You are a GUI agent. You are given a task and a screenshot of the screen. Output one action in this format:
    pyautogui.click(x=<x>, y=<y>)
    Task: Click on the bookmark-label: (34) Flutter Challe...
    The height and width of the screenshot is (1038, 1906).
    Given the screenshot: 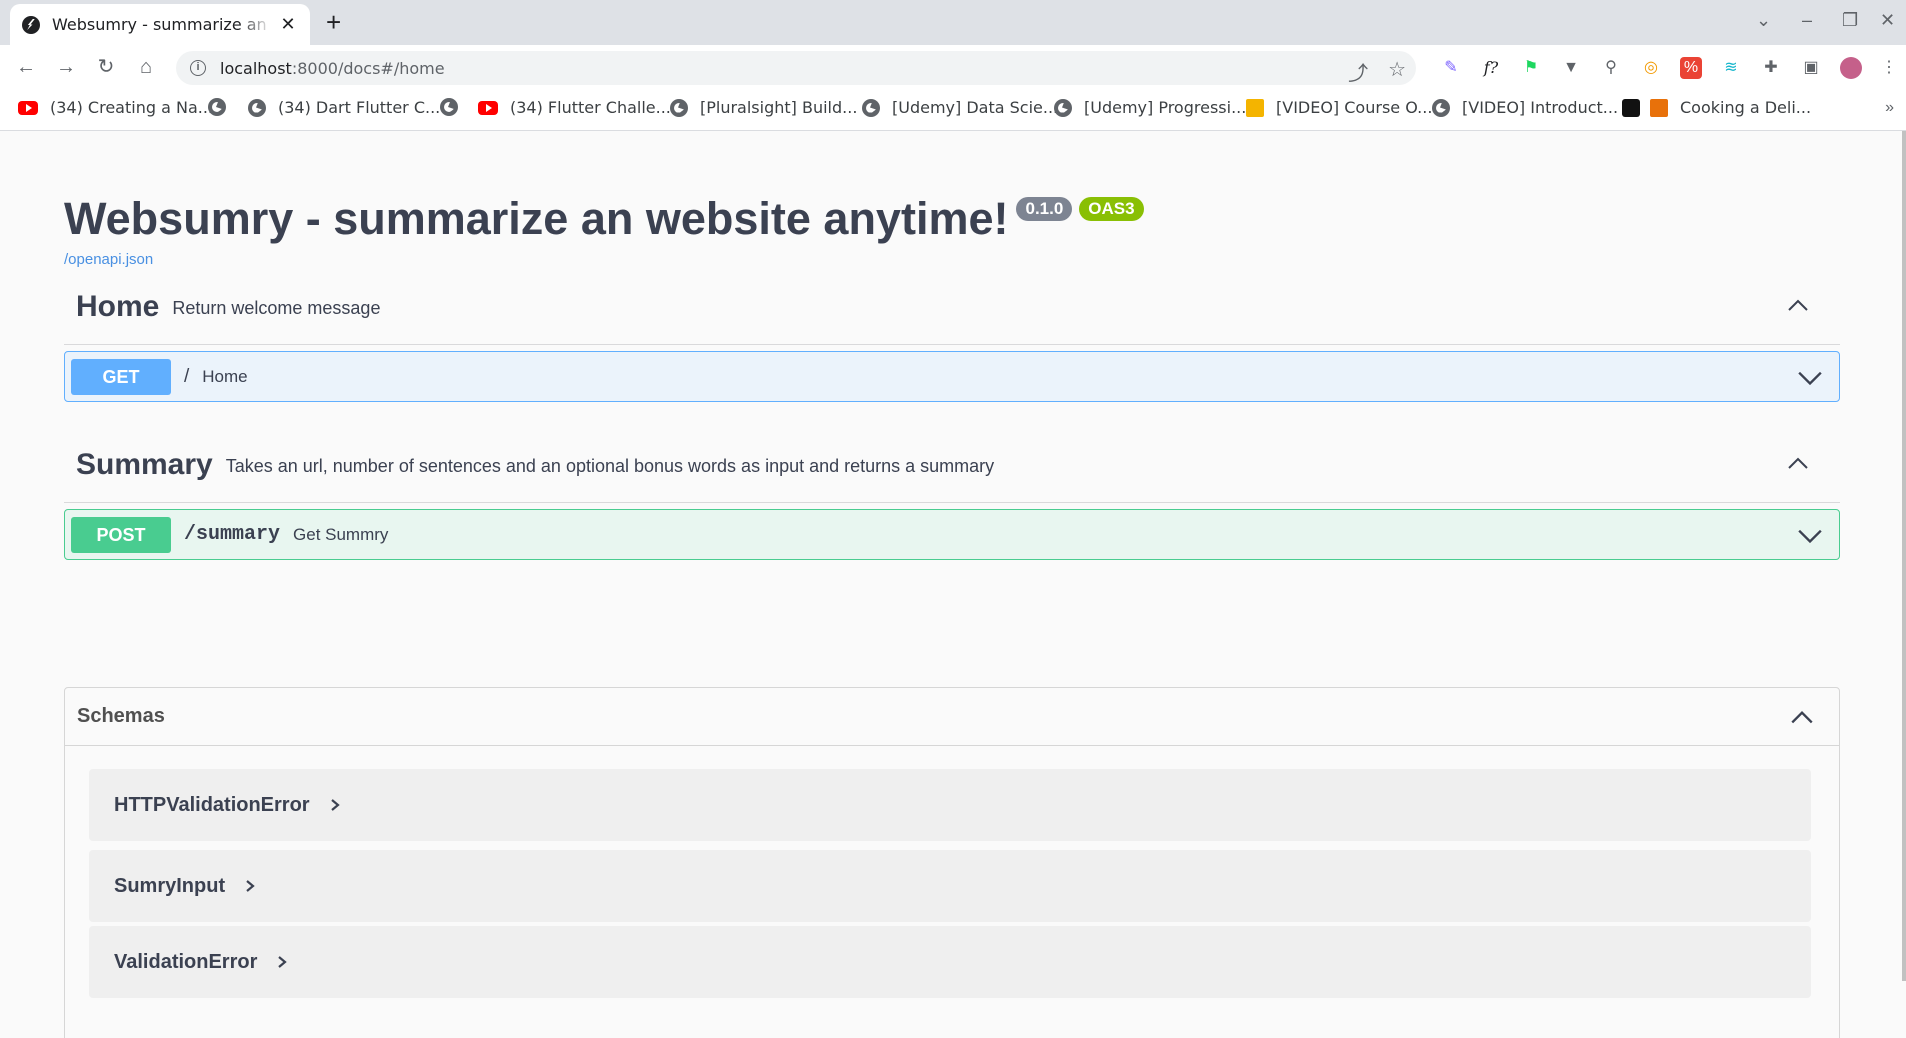 What is the action you would take?
    pyautogui.click(x=590, y=107)
    